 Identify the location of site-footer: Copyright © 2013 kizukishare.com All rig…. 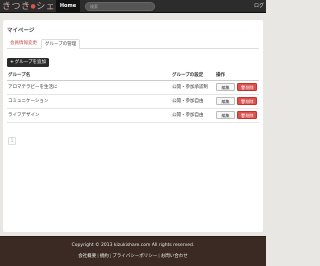
(133, 251).